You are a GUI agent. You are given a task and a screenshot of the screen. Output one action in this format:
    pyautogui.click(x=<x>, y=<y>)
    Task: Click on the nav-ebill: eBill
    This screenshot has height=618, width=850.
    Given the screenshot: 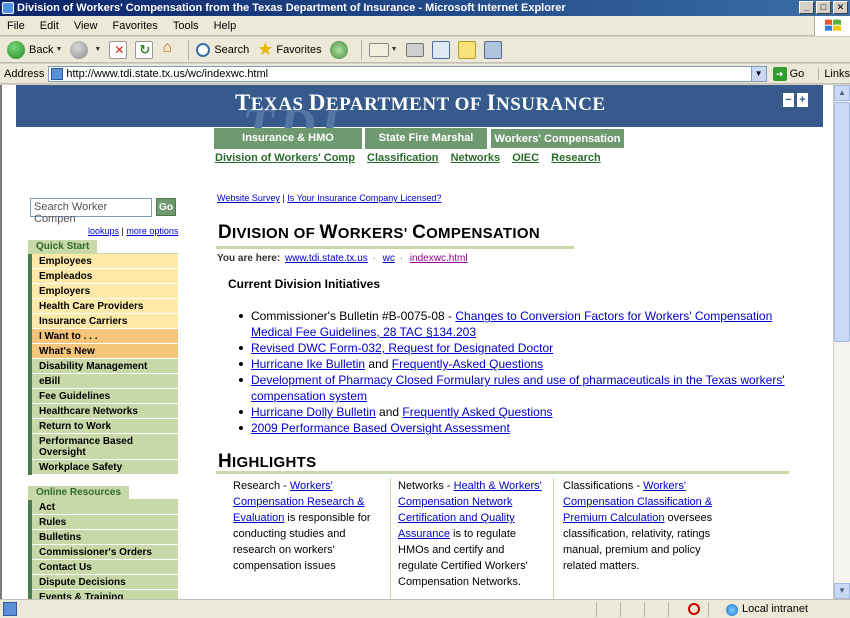 What is the action you would take?
    pyautogui.click(x=103, y=381)
    